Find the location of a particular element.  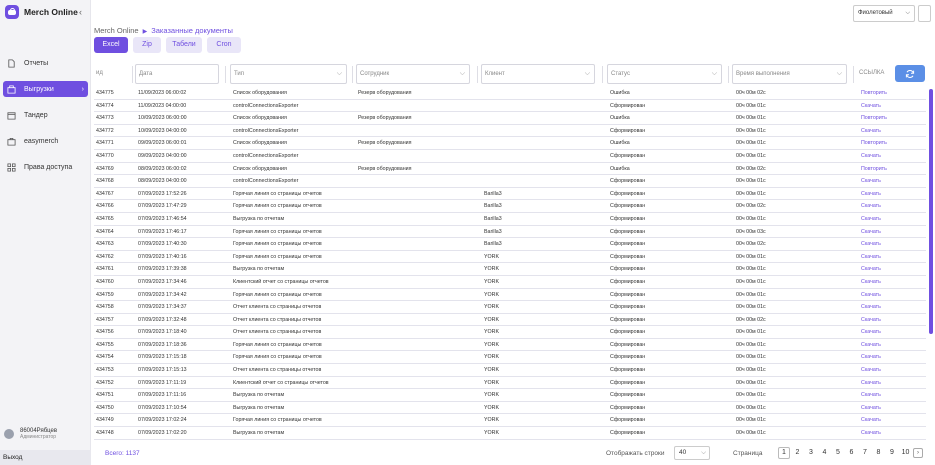

cell-date: 07/09/2023 17:15:13 is located at coordinates (162, 370).